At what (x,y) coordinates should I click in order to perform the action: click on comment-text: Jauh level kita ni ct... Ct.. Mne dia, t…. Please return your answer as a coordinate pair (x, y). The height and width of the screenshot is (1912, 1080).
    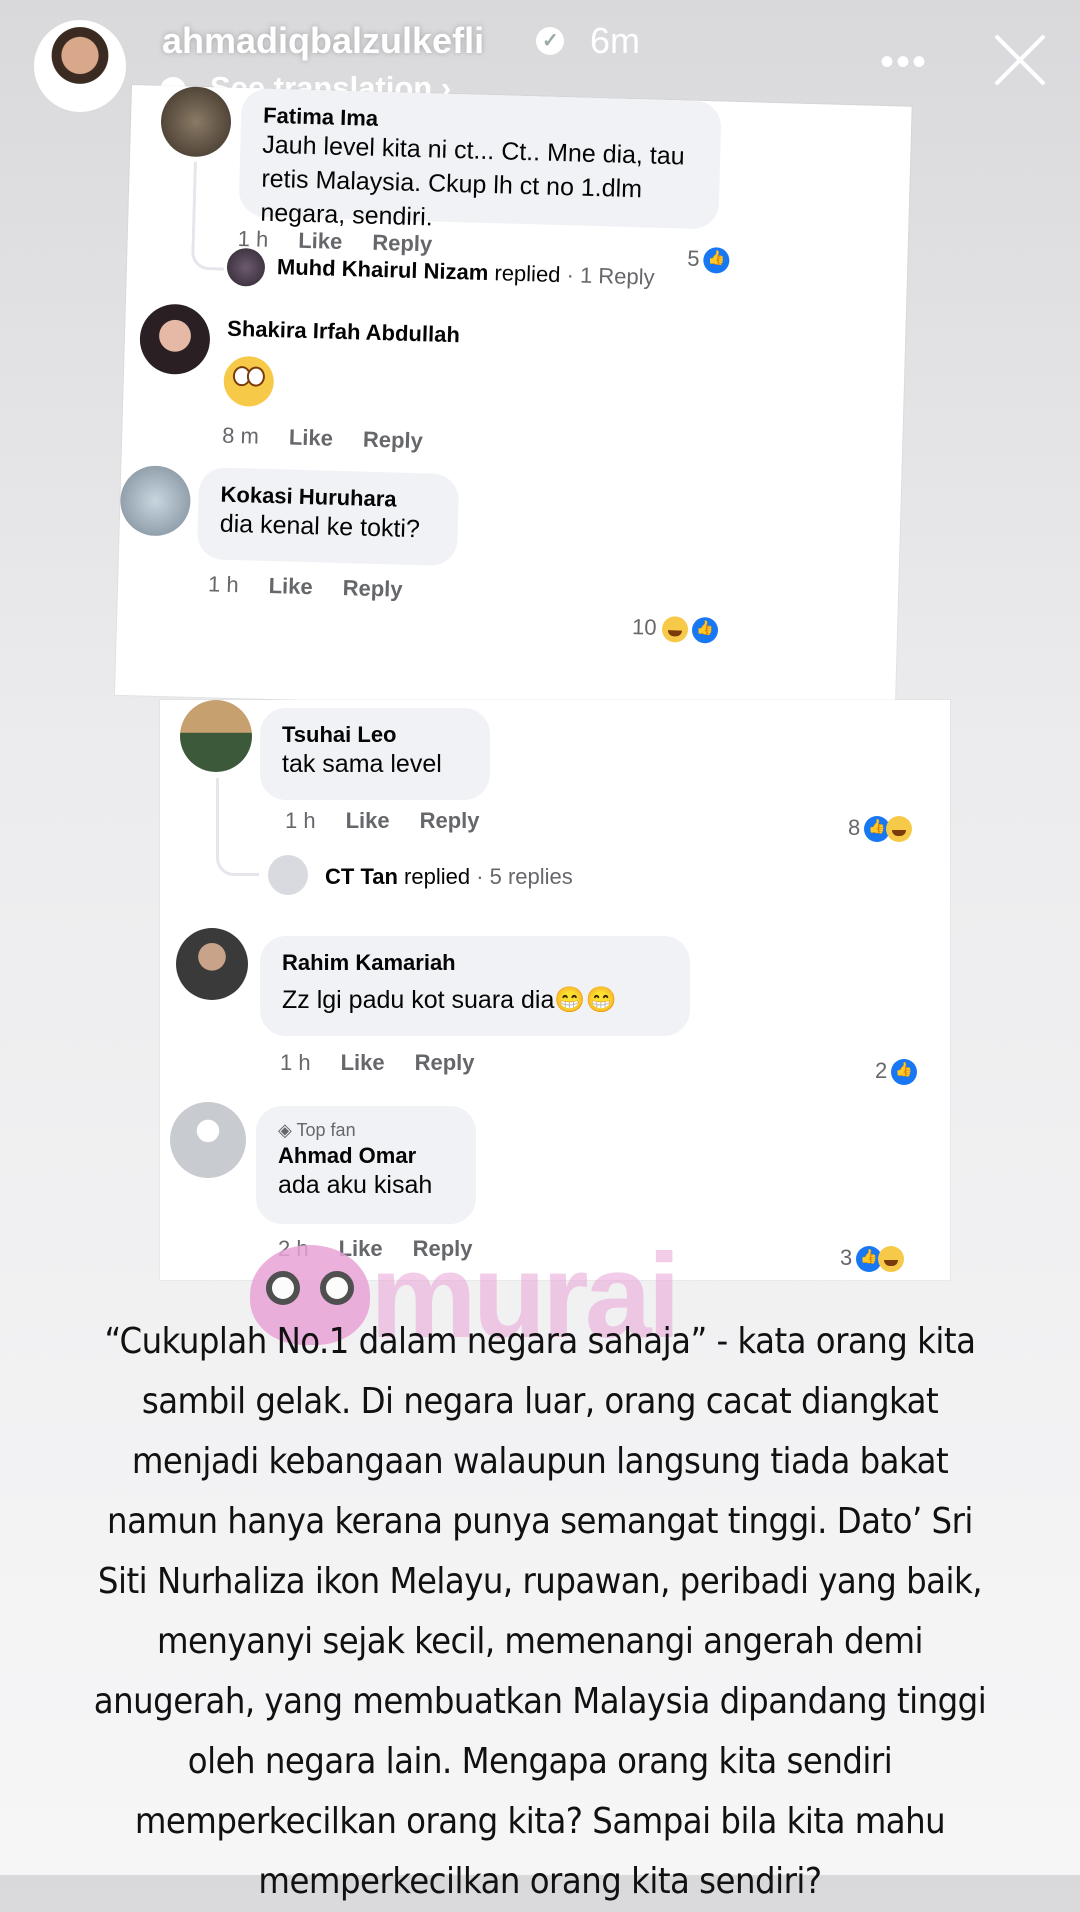
    Looking at the image, I should click on (473, 180).